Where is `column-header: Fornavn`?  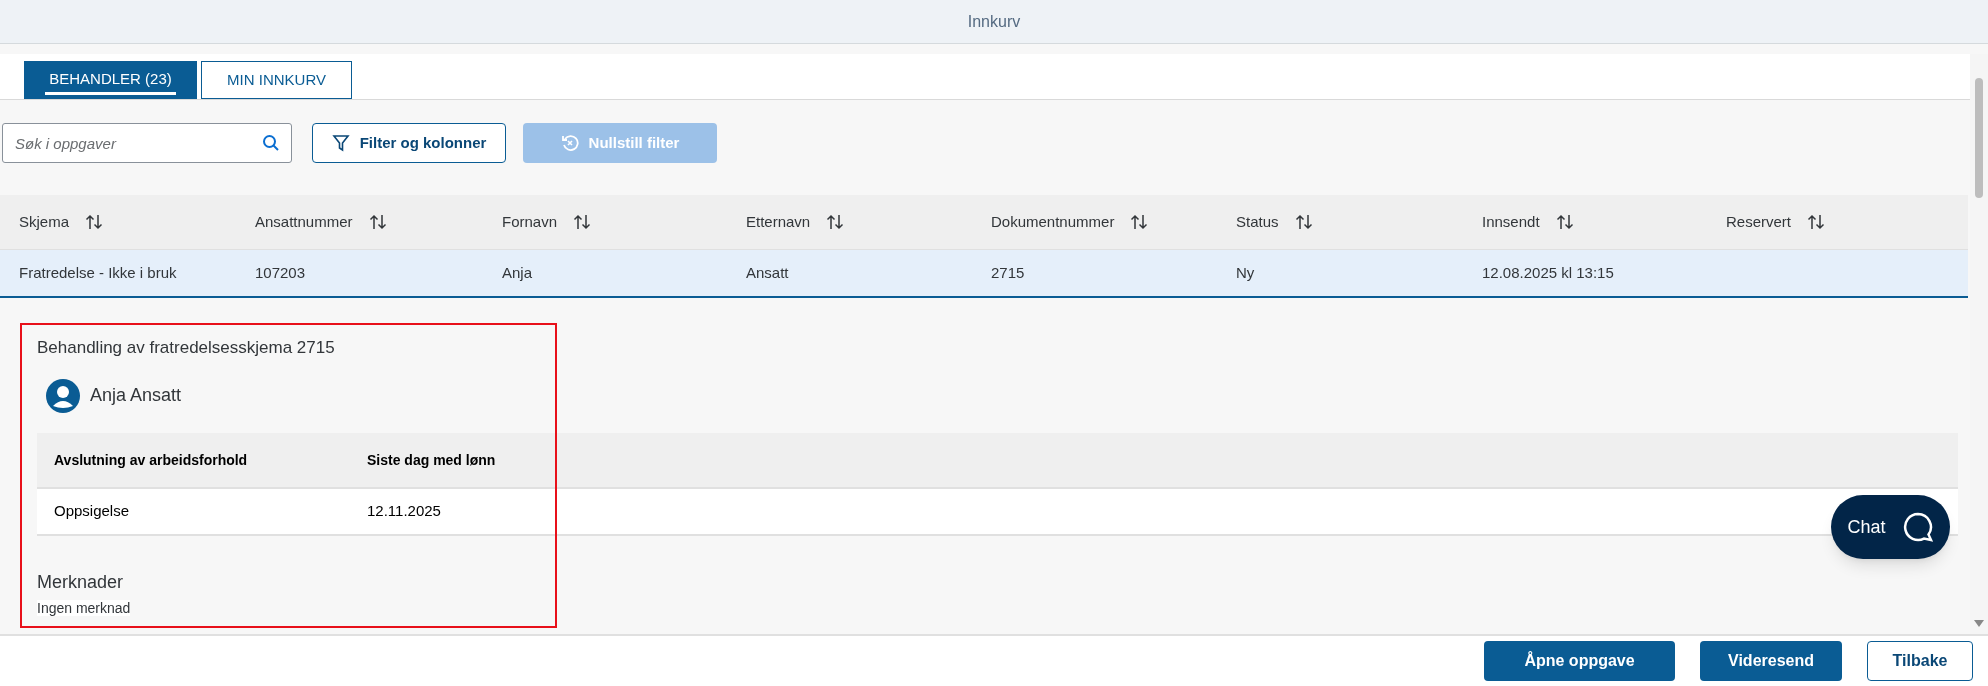 column-header: Fornavn is located at coordinates (530, 222).